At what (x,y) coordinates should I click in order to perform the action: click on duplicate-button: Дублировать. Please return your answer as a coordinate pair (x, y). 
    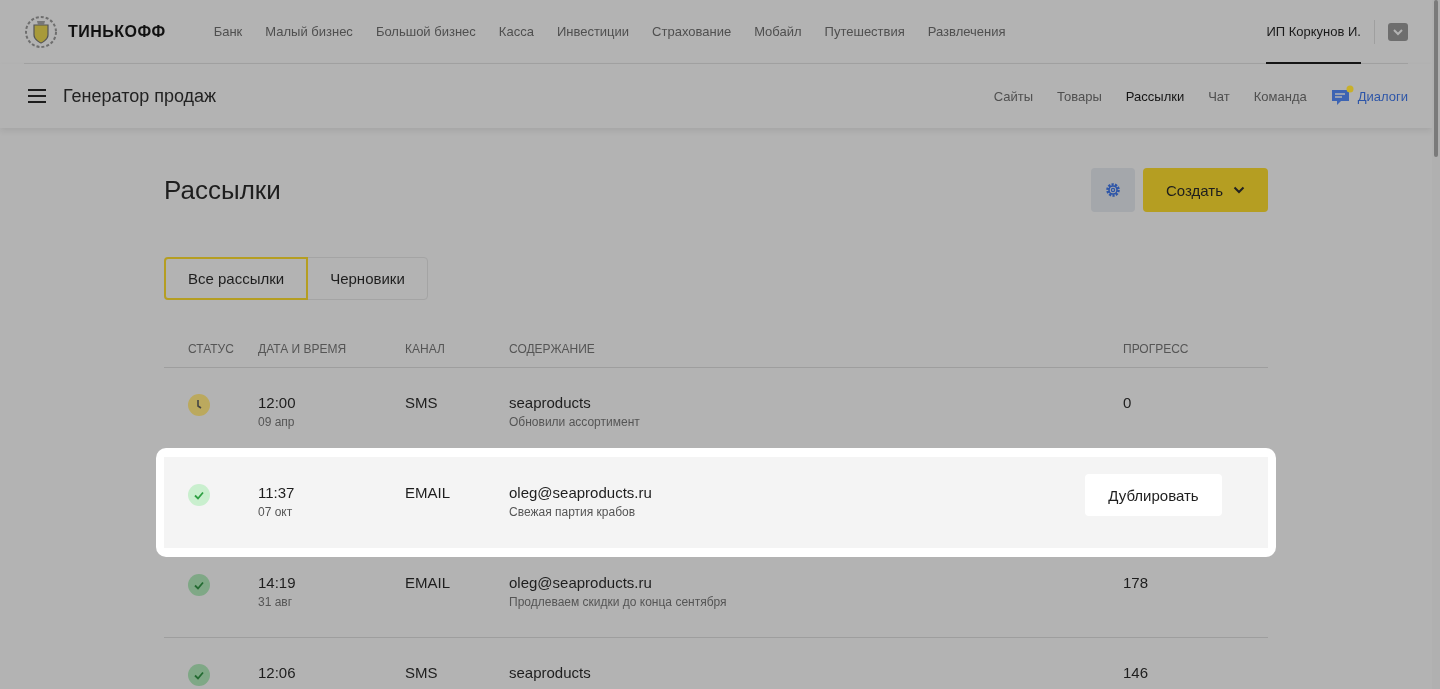
    Looking at the image, I should click on (1153, 495).